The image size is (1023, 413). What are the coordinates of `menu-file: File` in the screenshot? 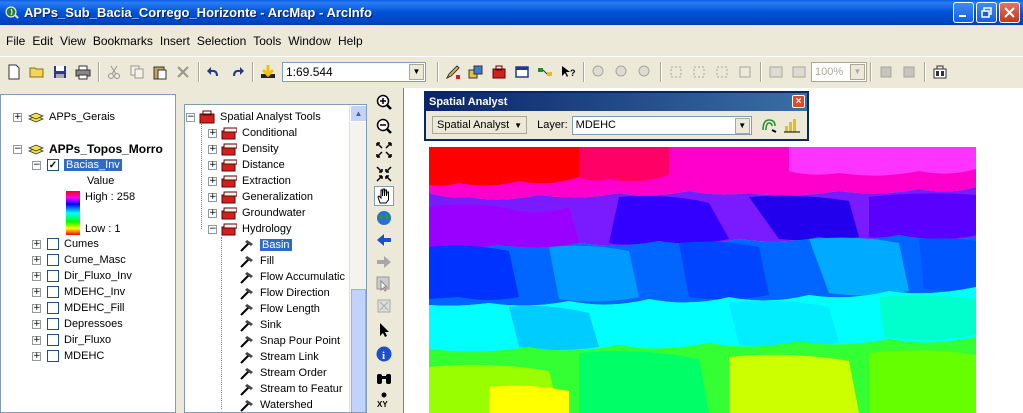 It's located at (15, 41).